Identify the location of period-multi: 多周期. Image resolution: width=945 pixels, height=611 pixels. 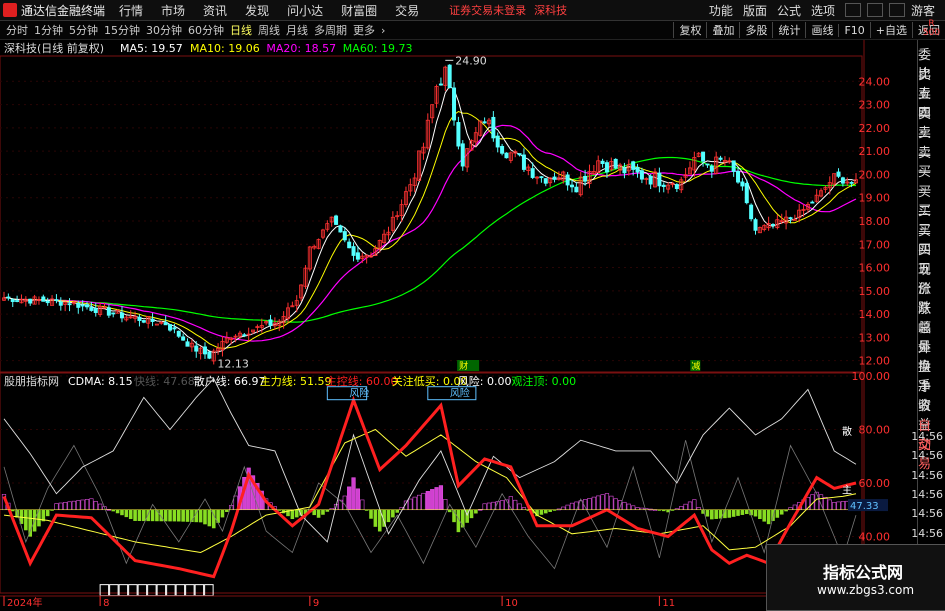
(330, 30).